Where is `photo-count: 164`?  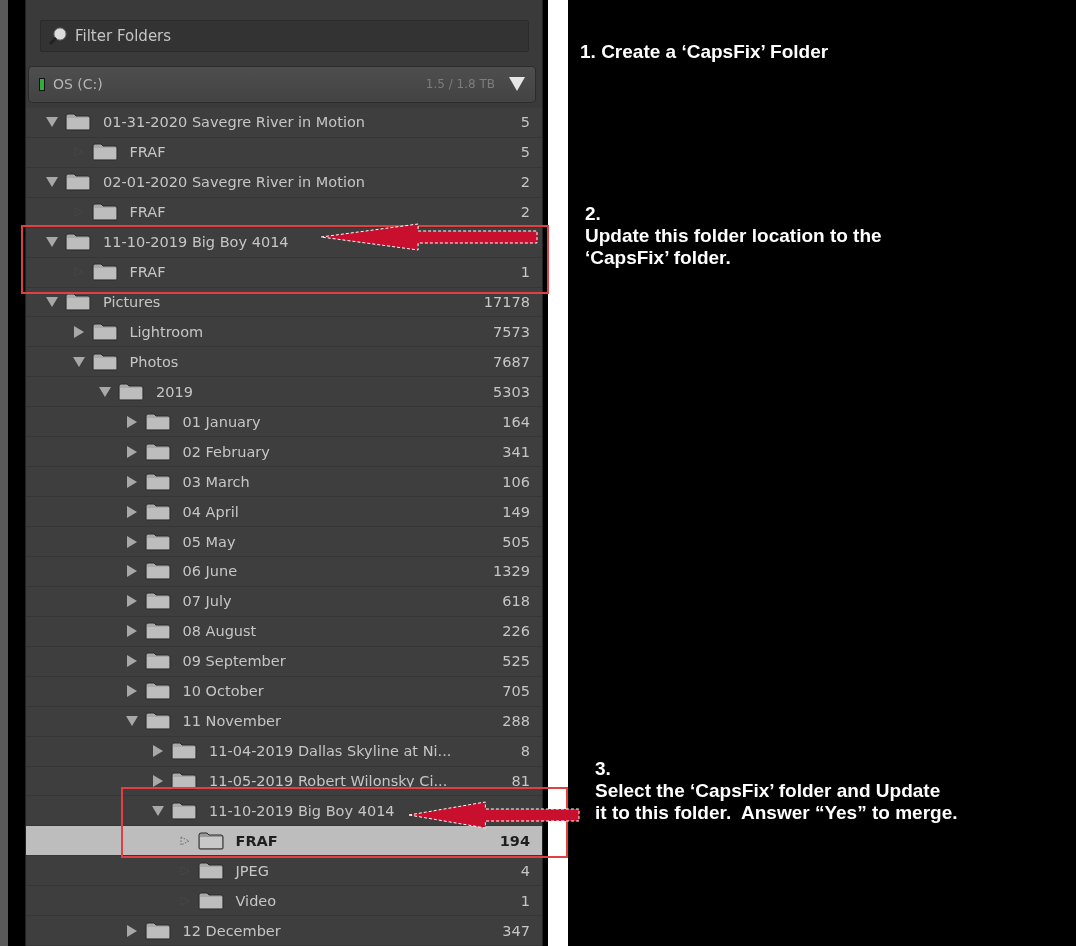
photo-count: 164 is located at coordinates (516, 421).